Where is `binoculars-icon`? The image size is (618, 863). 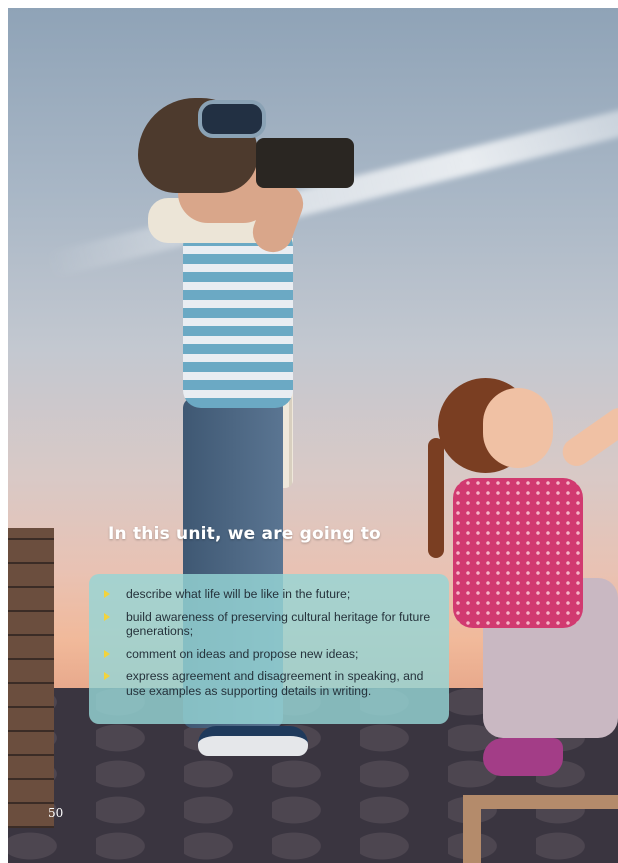
binoculars-icon is located at coordinates (305, 163).